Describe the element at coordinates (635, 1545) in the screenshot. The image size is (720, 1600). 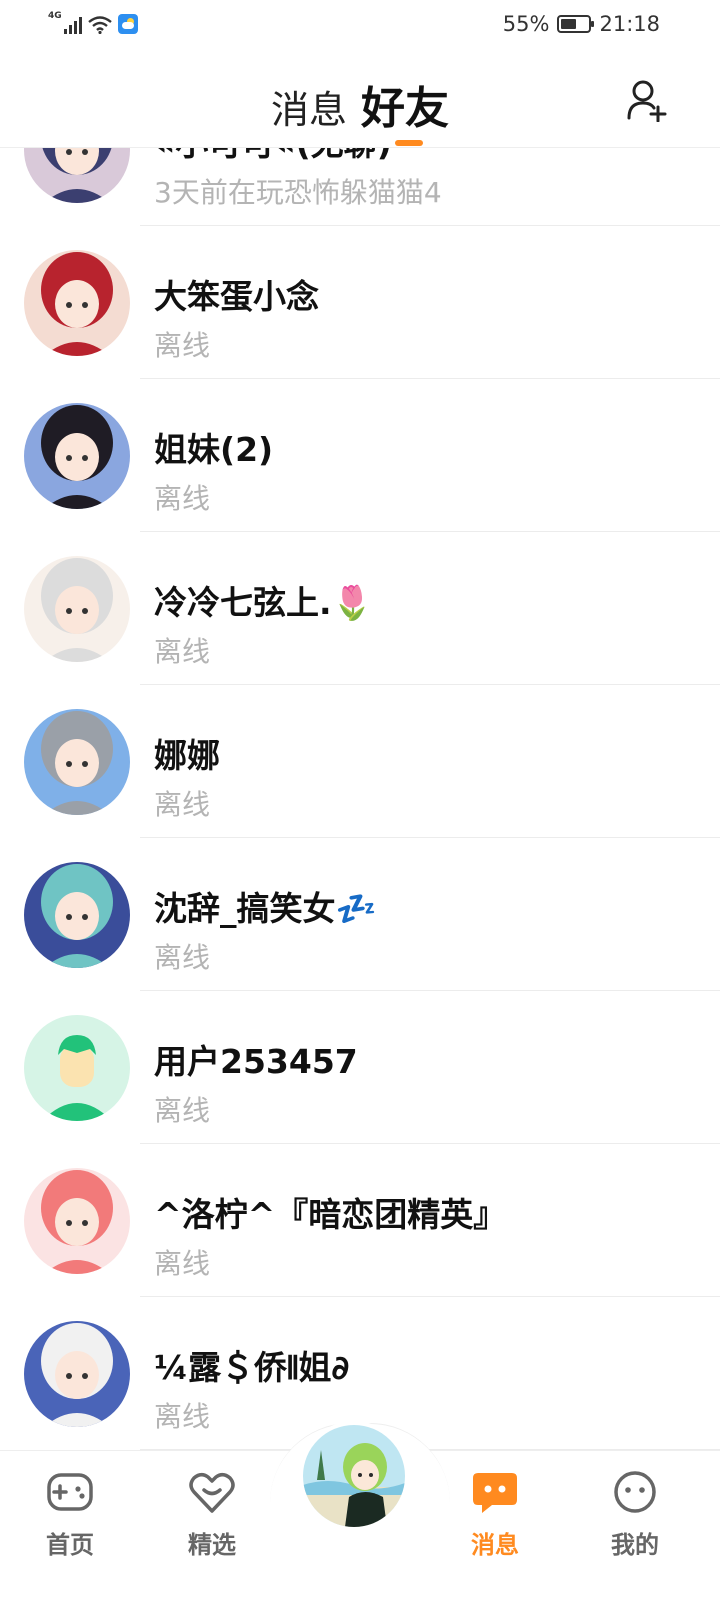
I see `nav-profile-label: 我的` at that location.